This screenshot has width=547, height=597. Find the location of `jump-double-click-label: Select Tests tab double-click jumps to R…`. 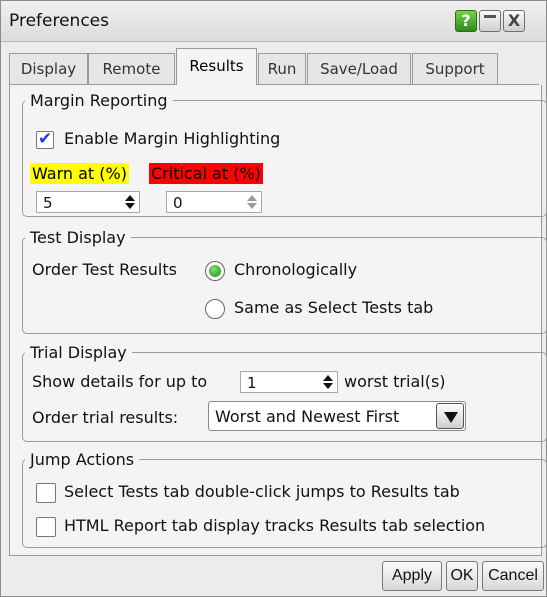

jump-double-click-label: Select Tests tab double-click jumps to R… is located at coordinates (262, 491).